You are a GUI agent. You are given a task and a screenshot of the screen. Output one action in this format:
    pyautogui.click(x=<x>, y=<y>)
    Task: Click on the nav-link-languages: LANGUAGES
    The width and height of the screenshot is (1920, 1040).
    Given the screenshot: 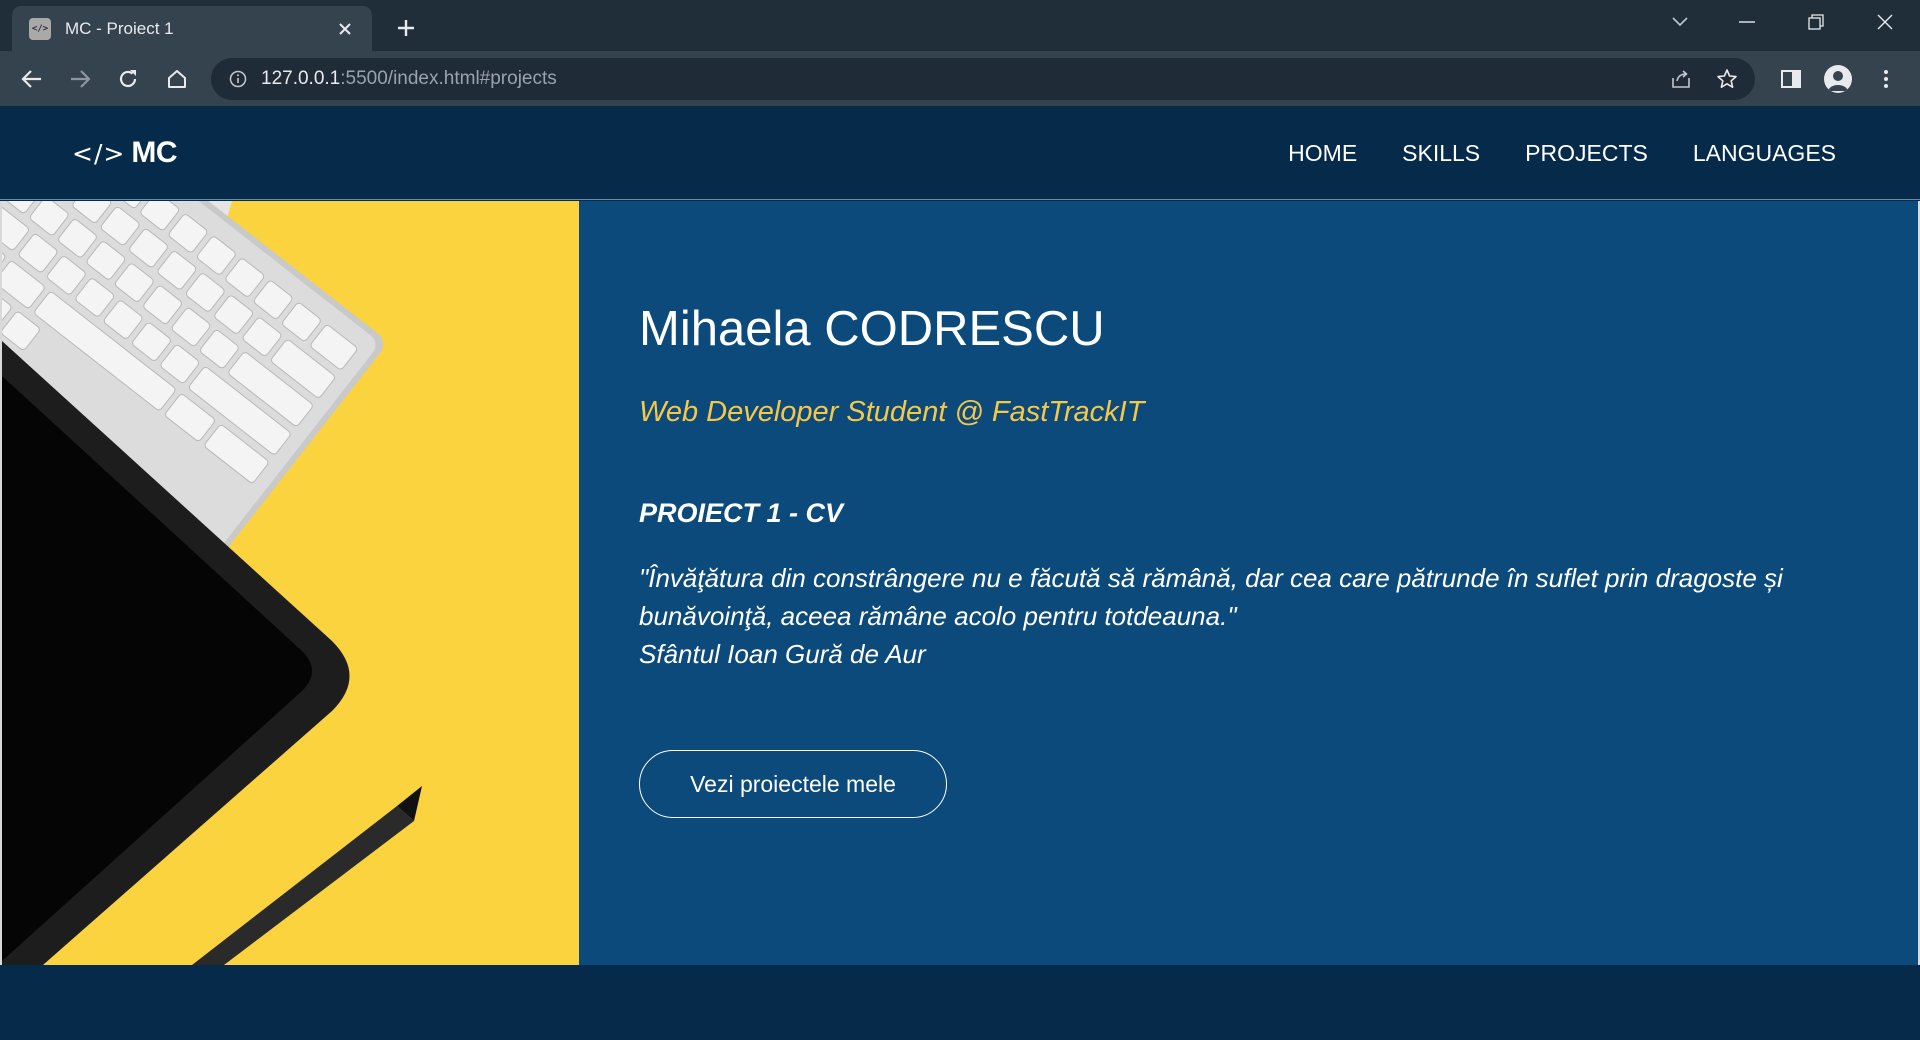 What is the action you would take?
    pyautogui.click(x=1764, y=153)
    